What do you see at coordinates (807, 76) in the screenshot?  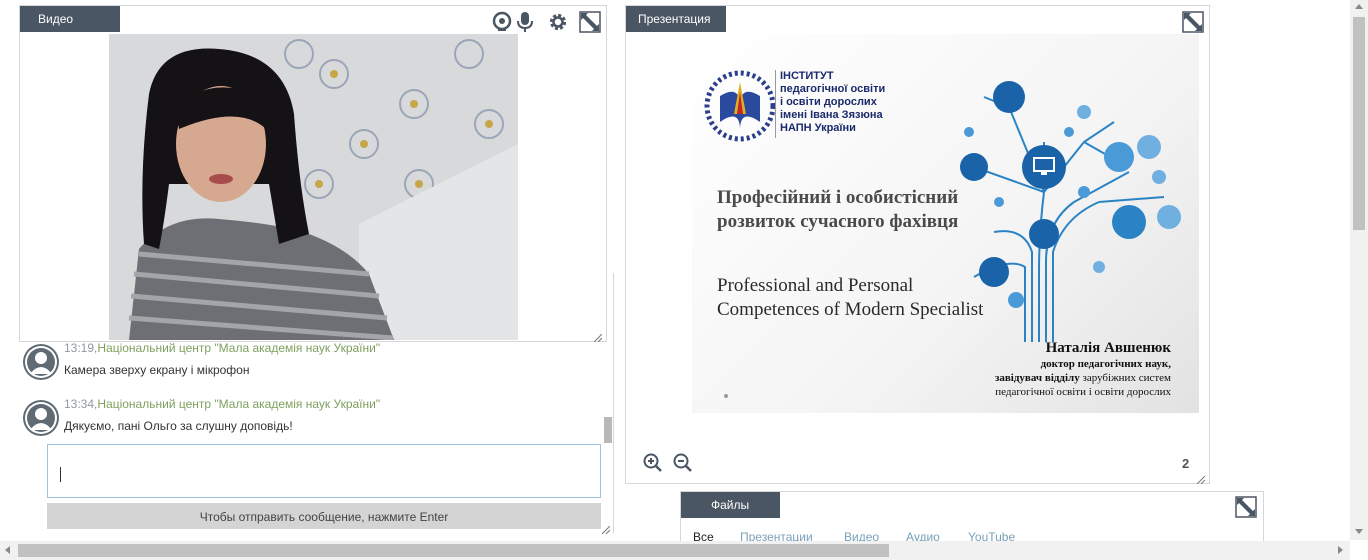 I see `institute-line: ІНСТИТУТ` at bounding box center [807, 76].